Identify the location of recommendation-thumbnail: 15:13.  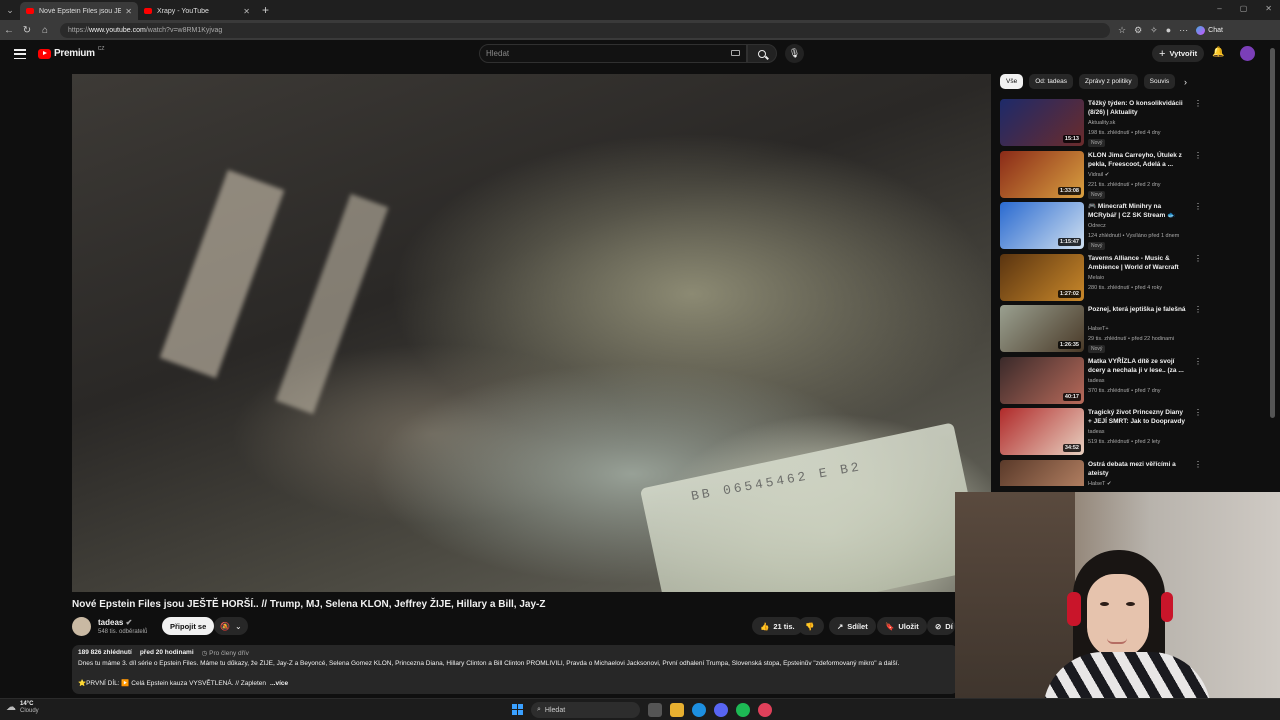
(1042, 122).